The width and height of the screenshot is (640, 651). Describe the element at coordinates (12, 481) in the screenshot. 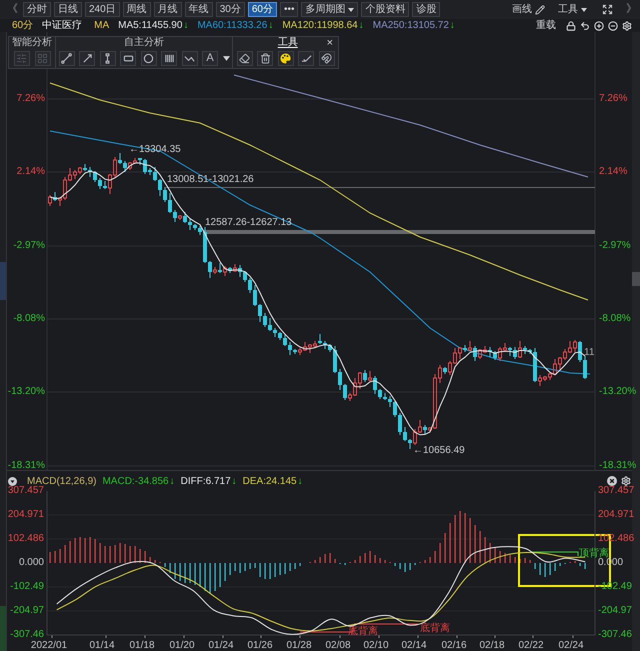

I see `collapse-icon` at that location.